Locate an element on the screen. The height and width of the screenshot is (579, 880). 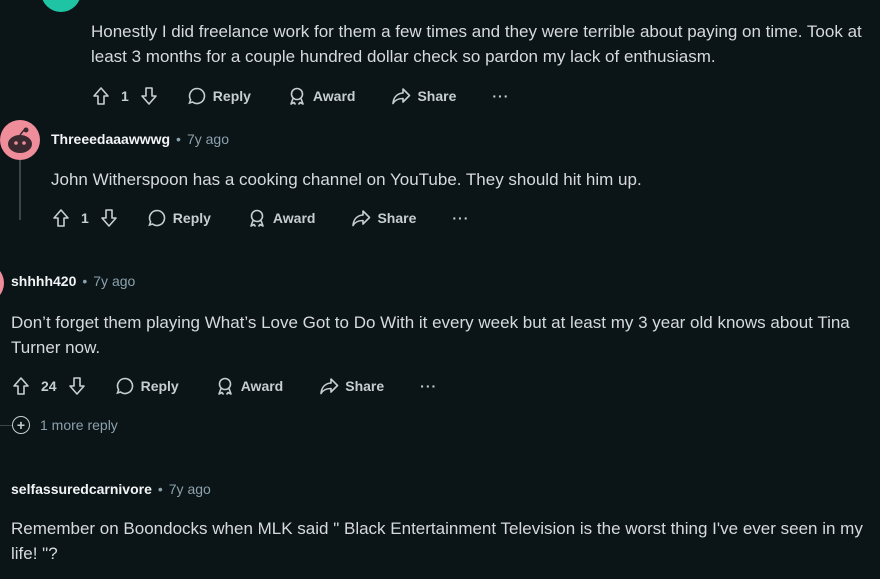
author-name: Threeedaaawwwg is located at coordinates (110, 139).